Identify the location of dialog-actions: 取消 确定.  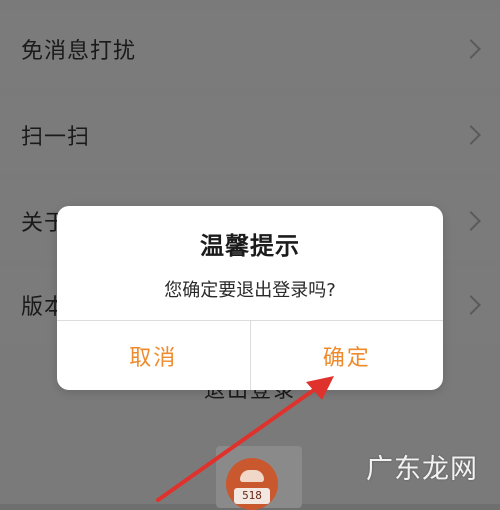
(250, 355).